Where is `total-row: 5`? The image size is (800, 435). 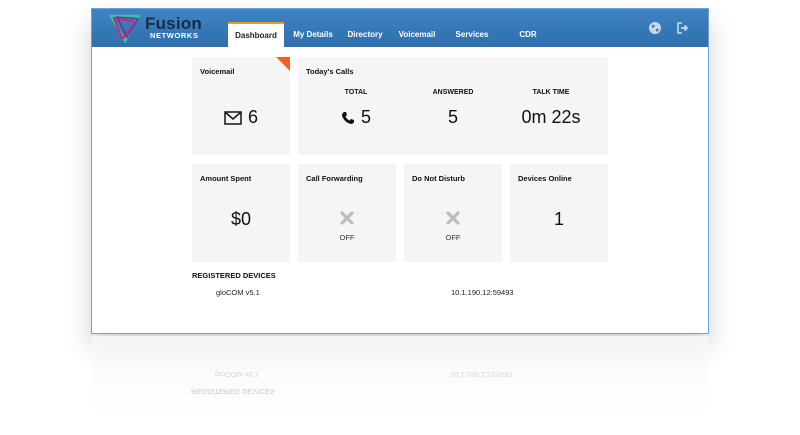
total-row: 5 is located at coordinates (356, 117).